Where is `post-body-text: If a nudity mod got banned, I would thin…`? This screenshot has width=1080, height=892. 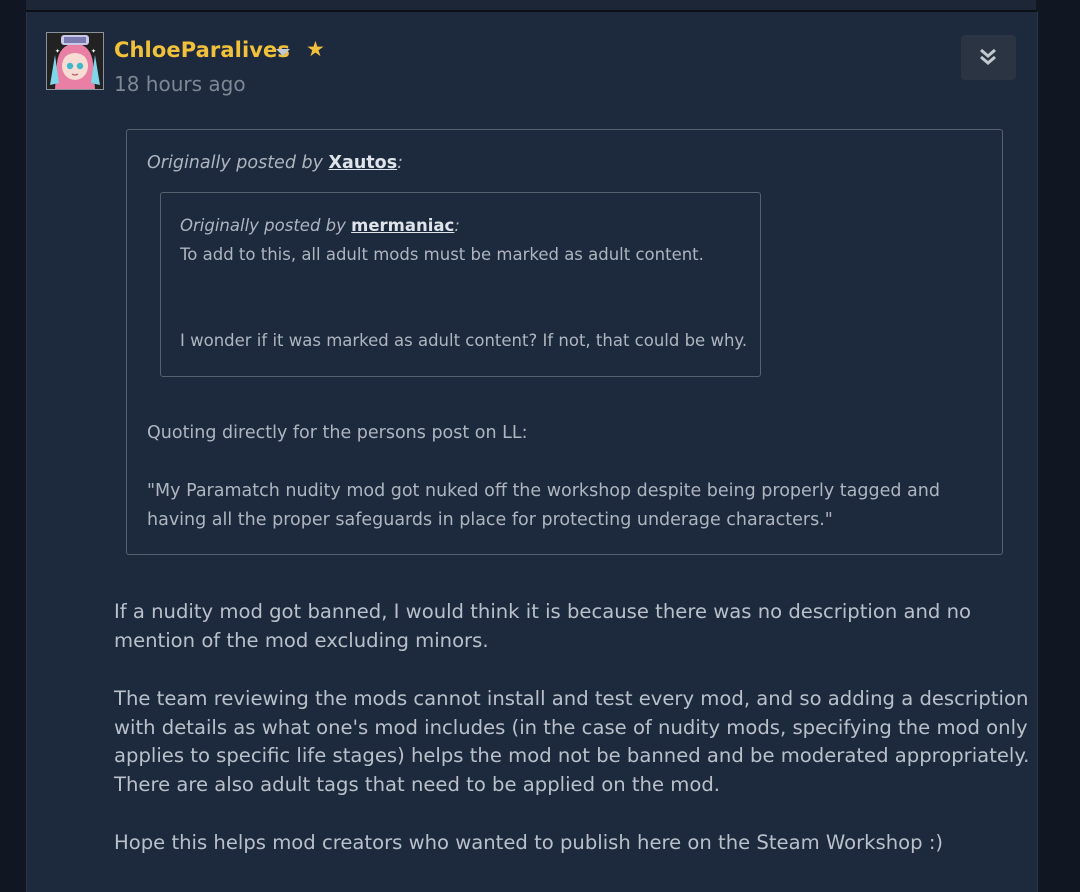
post-body-text: If a nudity mod got banned, I would thin… is located at coordinates (543, 611).